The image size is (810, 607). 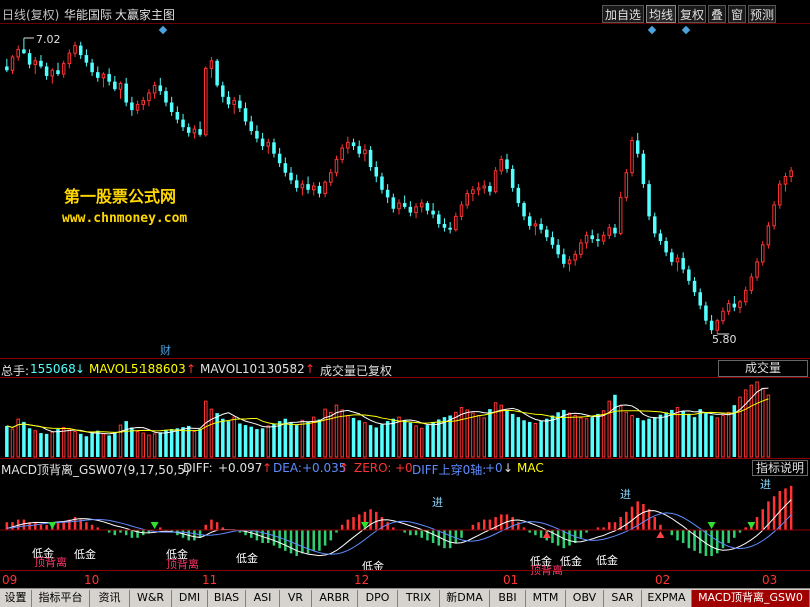 I want to click on tab-expma: EXPMA, so click(x=667, y=598).